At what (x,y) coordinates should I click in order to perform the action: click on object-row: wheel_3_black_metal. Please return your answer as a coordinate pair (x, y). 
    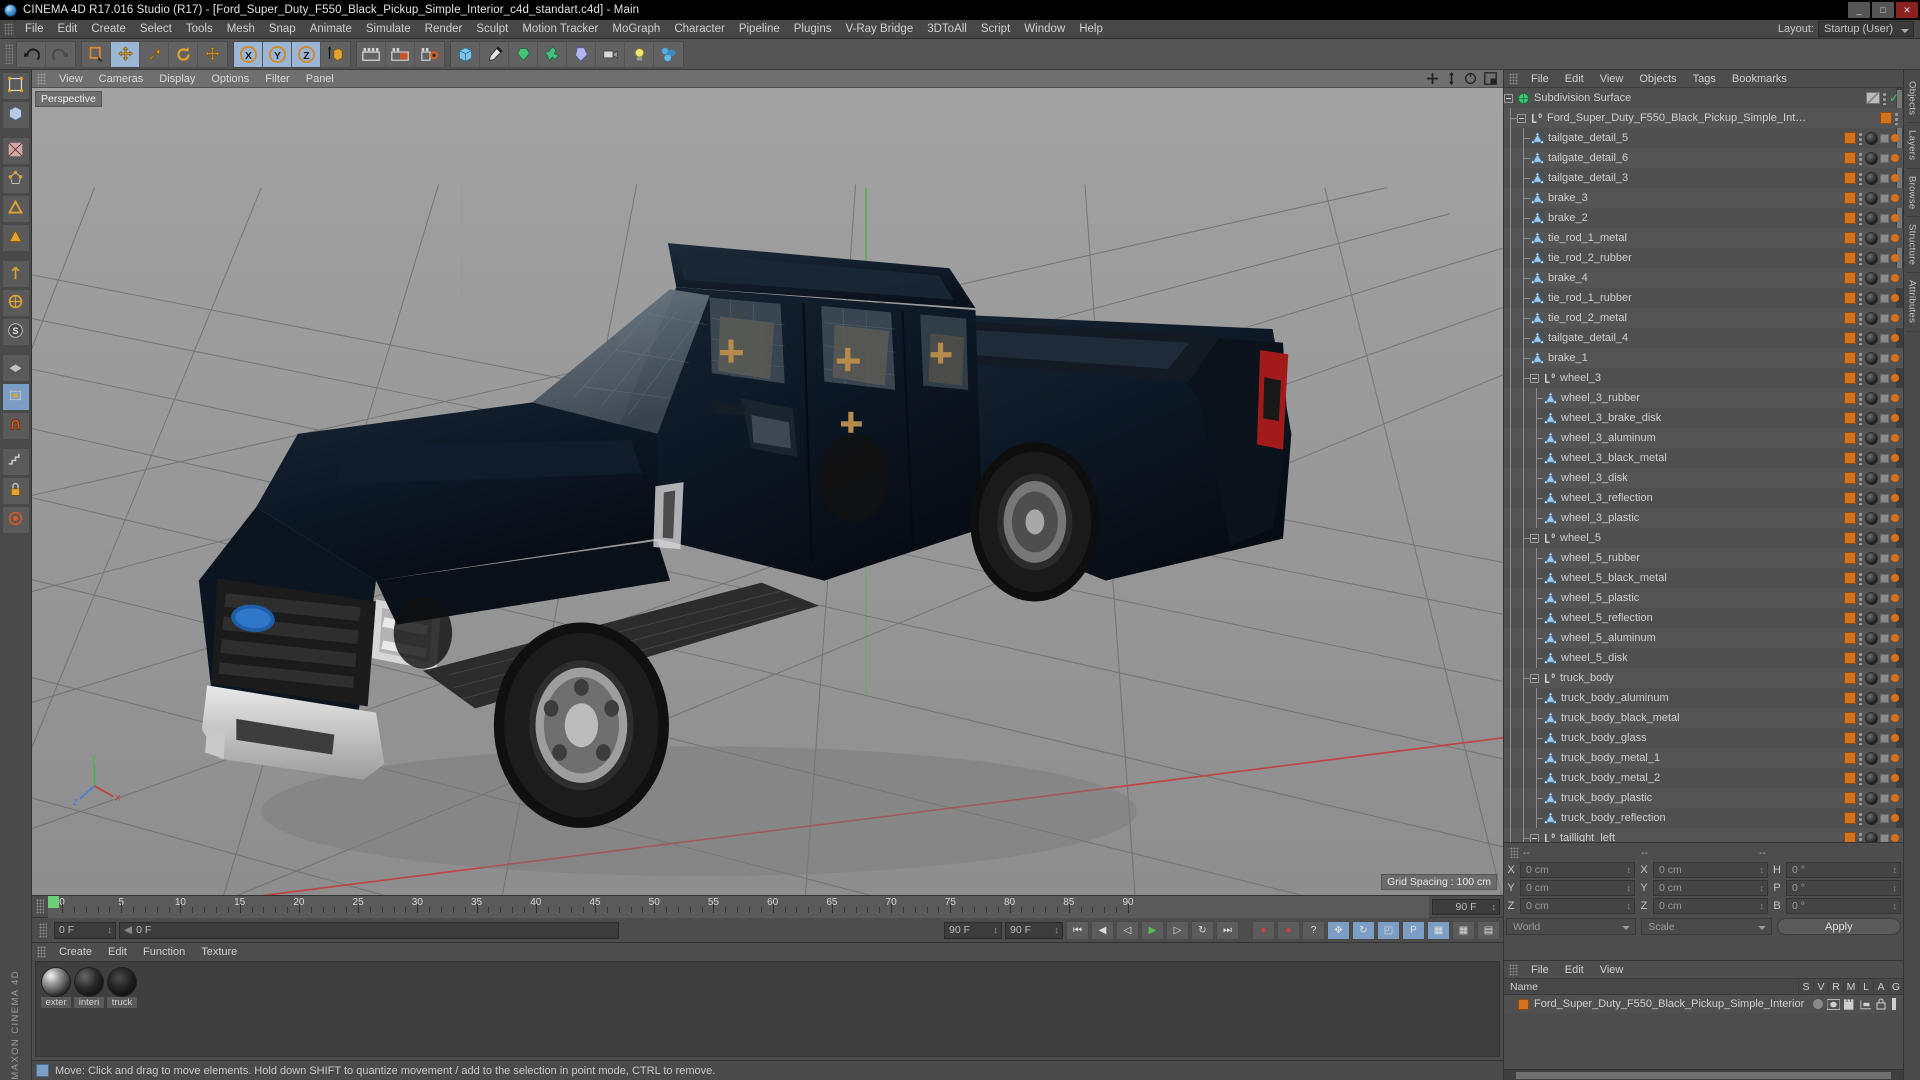
    Looking at the image, I should click on (1703, 458).